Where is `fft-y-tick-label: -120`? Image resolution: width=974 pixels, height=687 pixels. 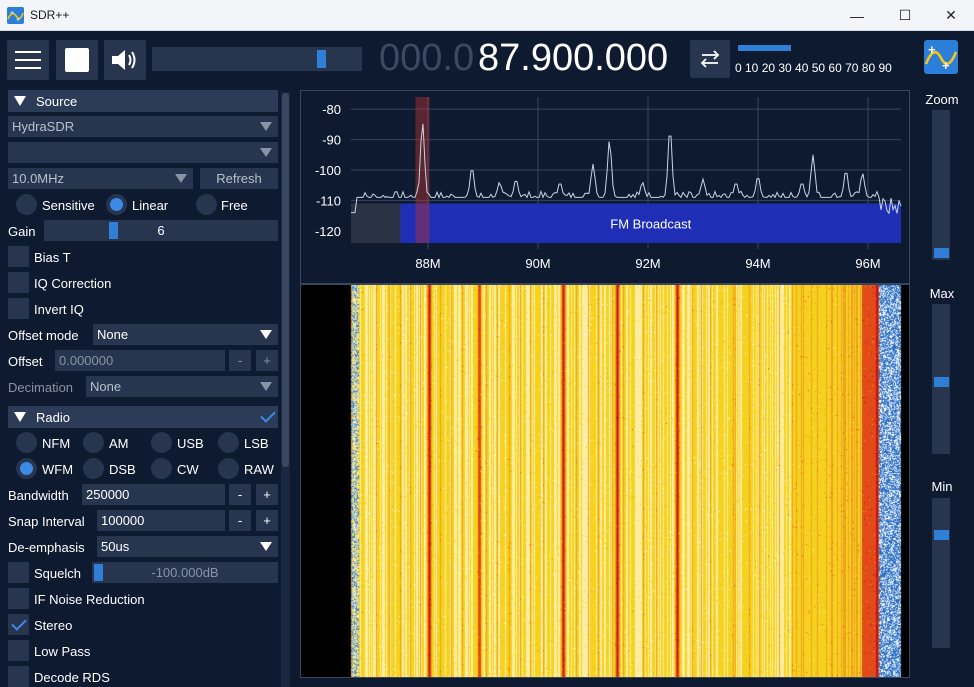 fft-y-tick-label: -120 is located at coordinates (328, 231).